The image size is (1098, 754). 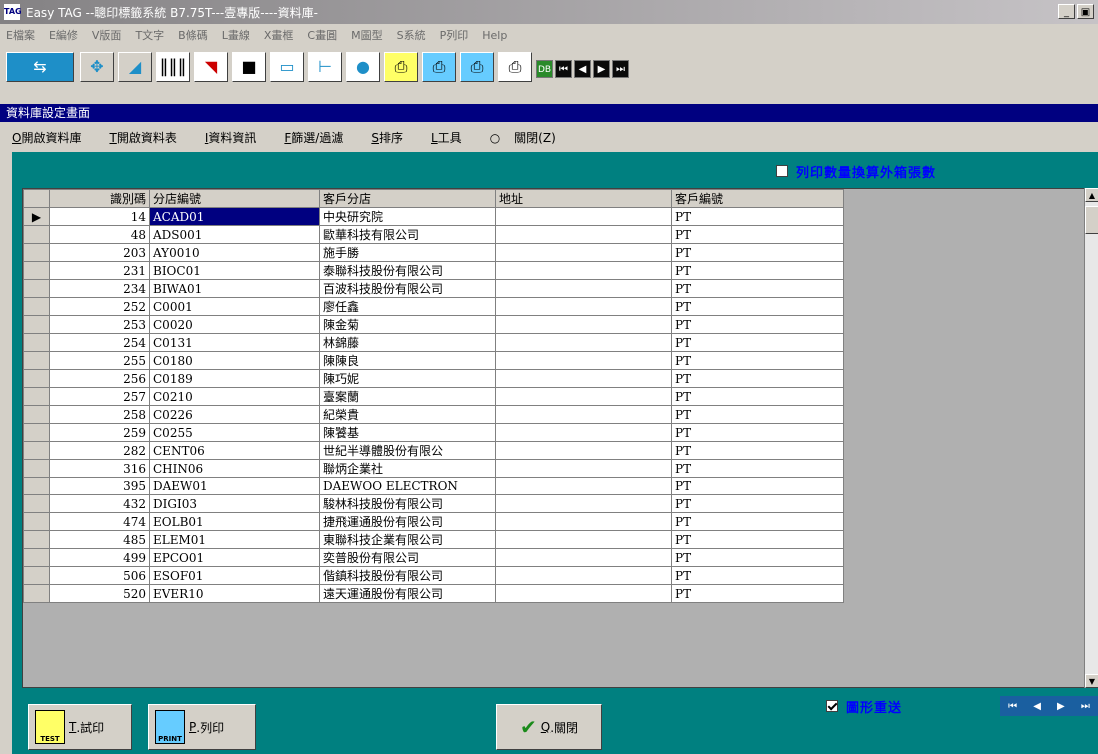 I want to click on barcode-button: ‖‖‖, so click(x=173, y=67).